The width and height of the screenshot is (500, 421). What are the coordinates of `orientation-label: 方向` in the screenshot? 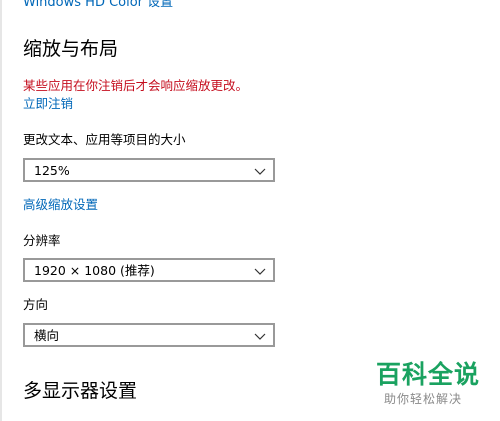 It's located at (36, 304).